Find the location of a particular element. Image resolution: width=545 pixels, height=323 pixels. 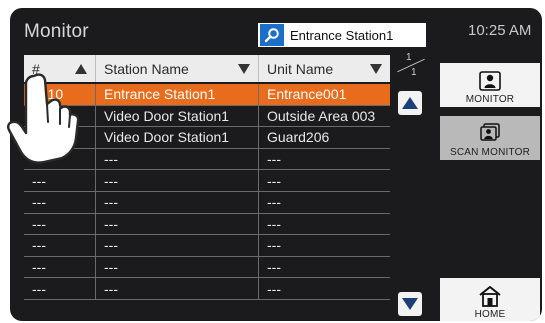

column-unit-name: Unit Name is located at coordinates (324, 68).